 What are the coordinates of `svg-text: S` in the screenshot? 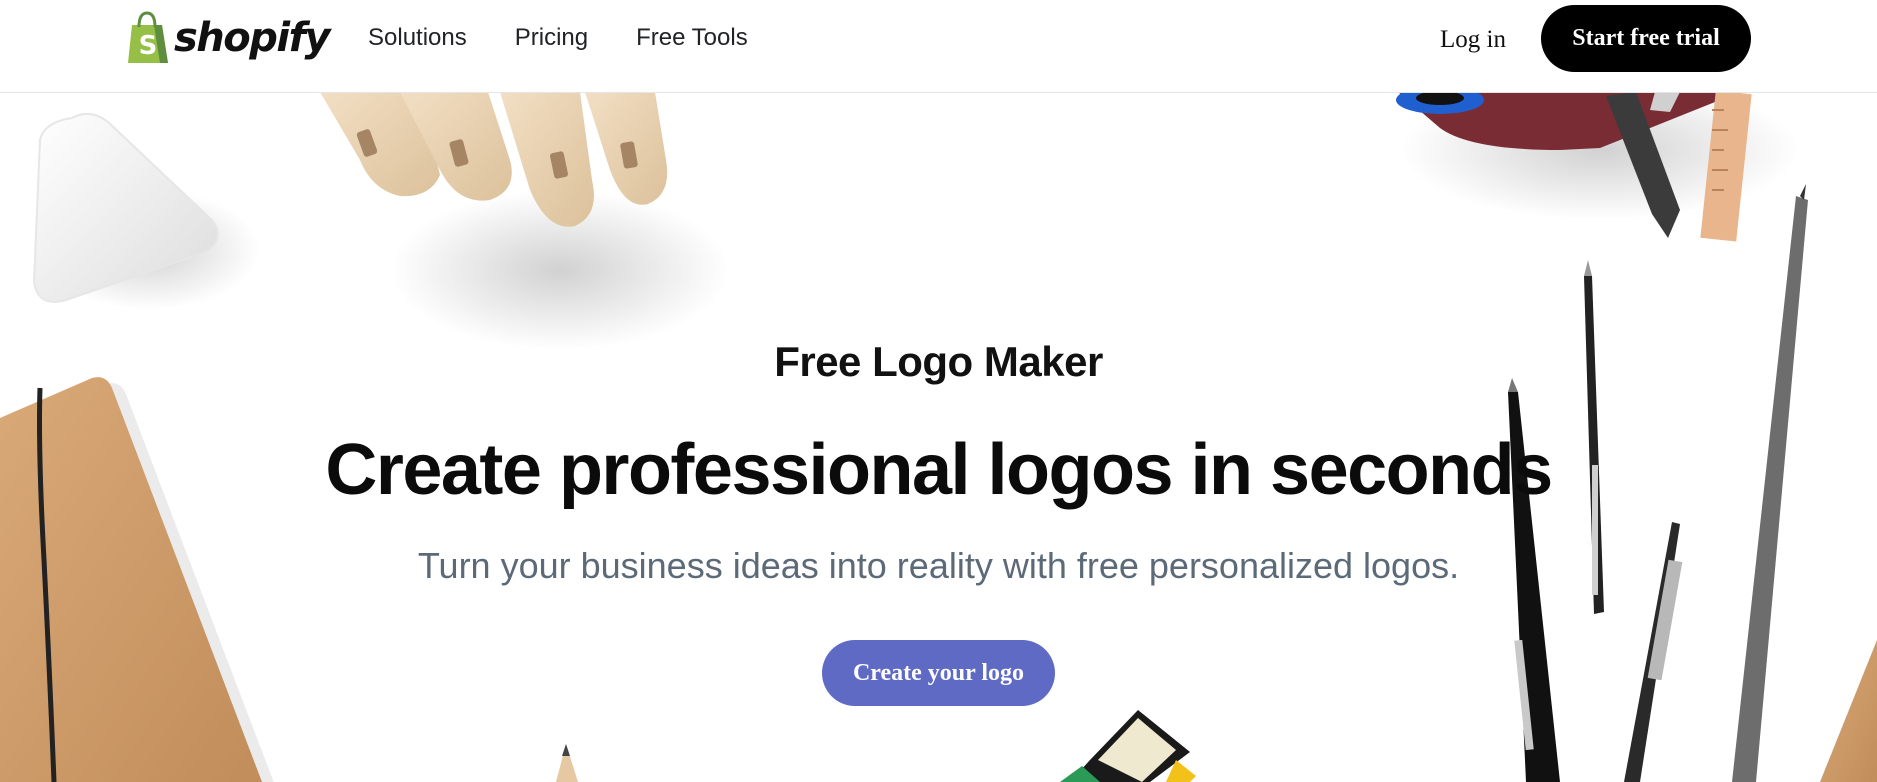 It's located at (148, 46).